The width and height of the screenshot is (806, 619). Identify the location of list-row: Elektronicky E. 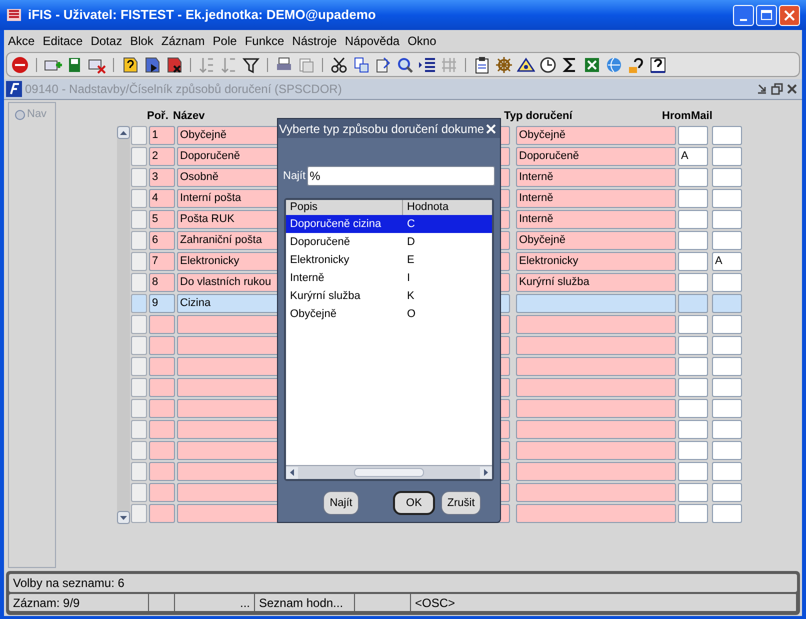
(389, 260).